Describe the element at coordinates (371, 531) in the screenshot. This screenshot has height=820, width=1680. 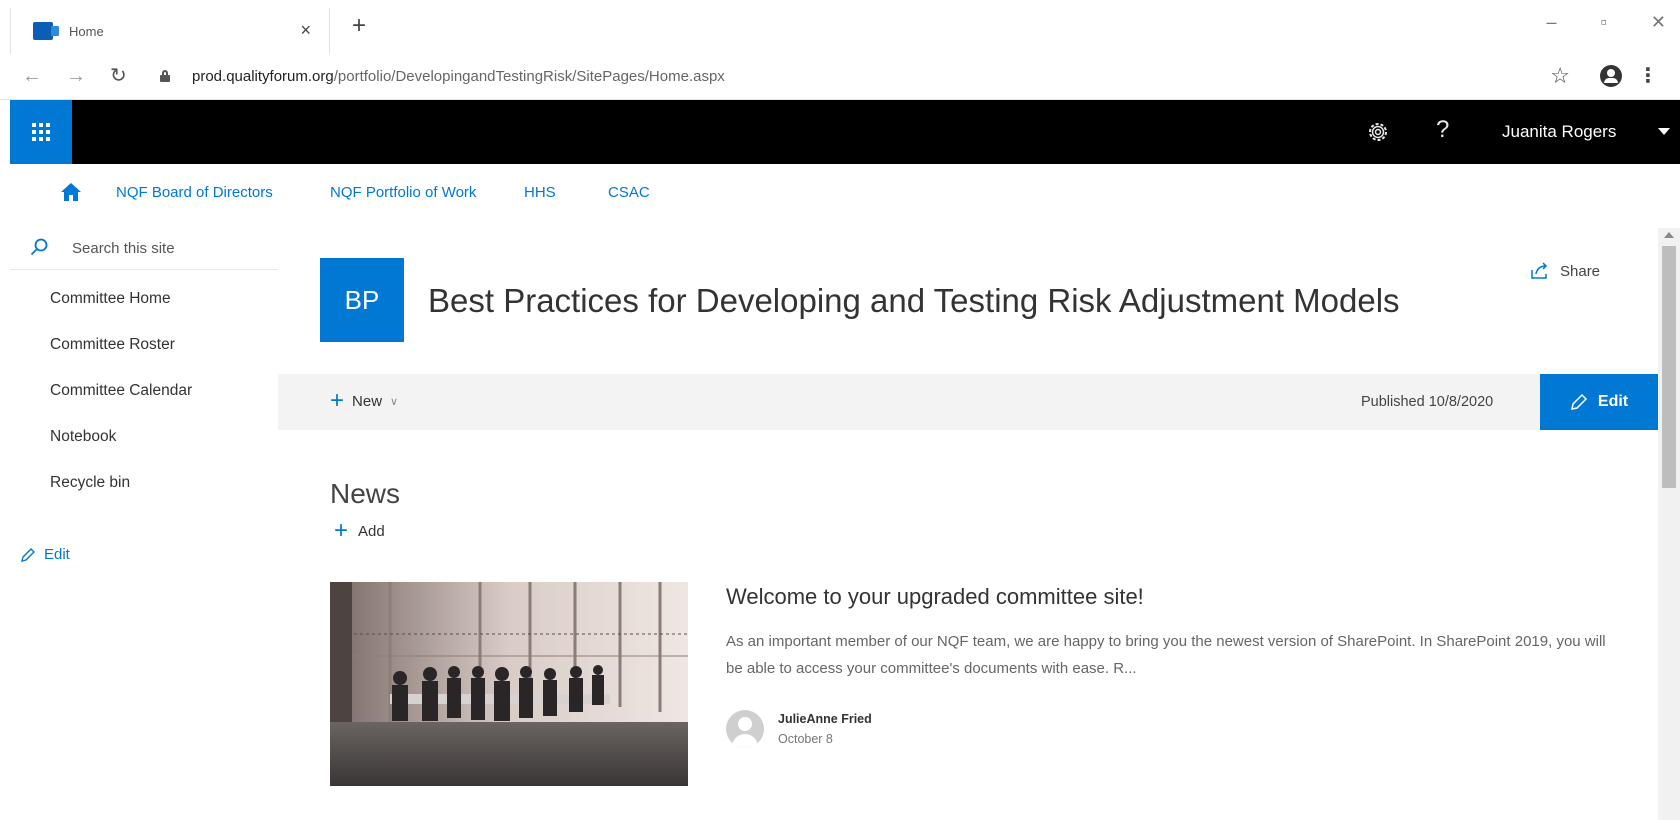
I see `add-label: Add` at that location.